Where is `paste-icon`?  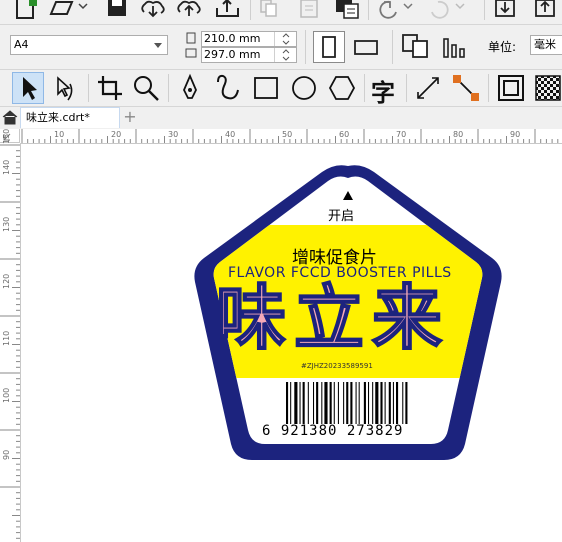 paste-icon is located at coordinates (310, 11).